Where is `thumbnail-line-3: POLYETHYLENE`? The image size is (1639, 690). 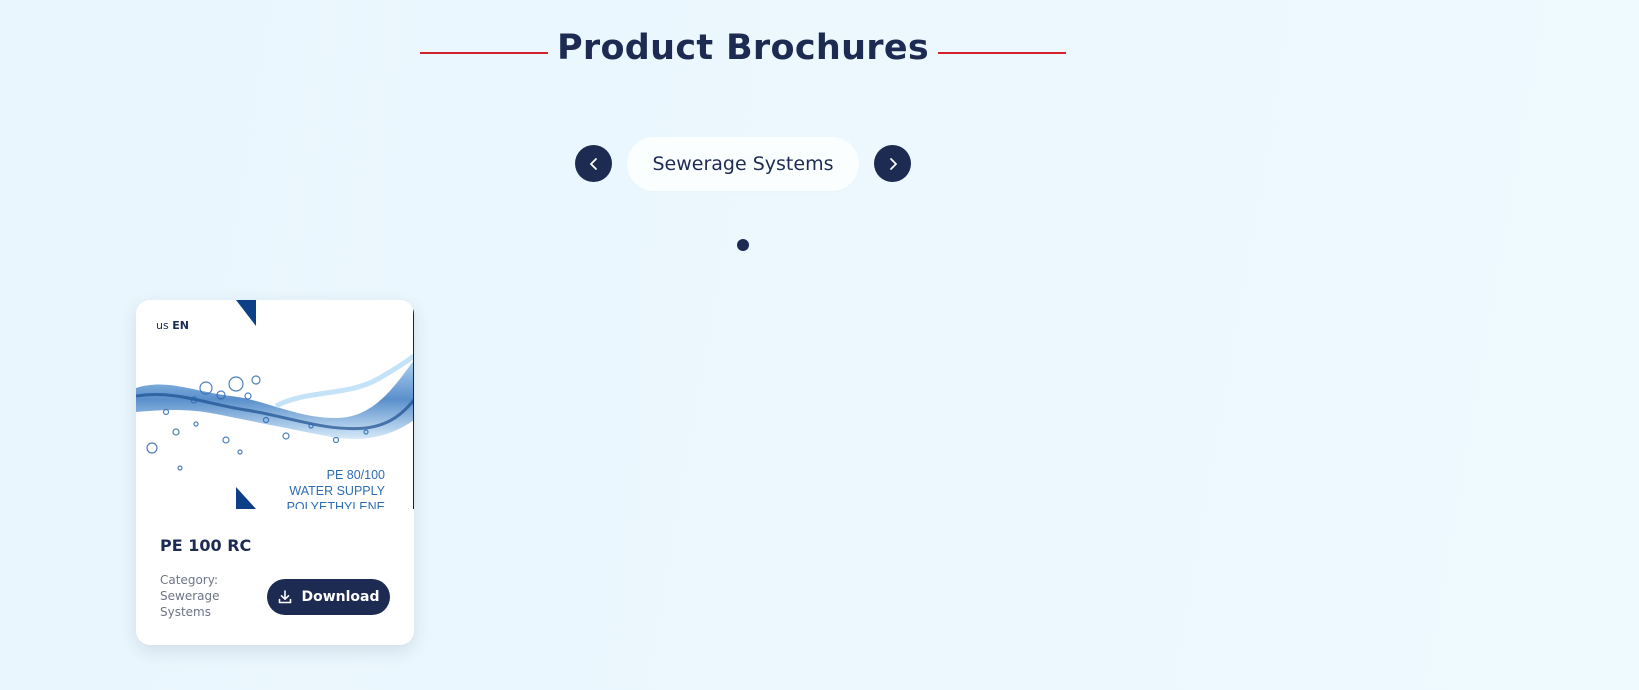 thumbnail-line-3: POLYETHYLENE is located at coordinates (335, 504).